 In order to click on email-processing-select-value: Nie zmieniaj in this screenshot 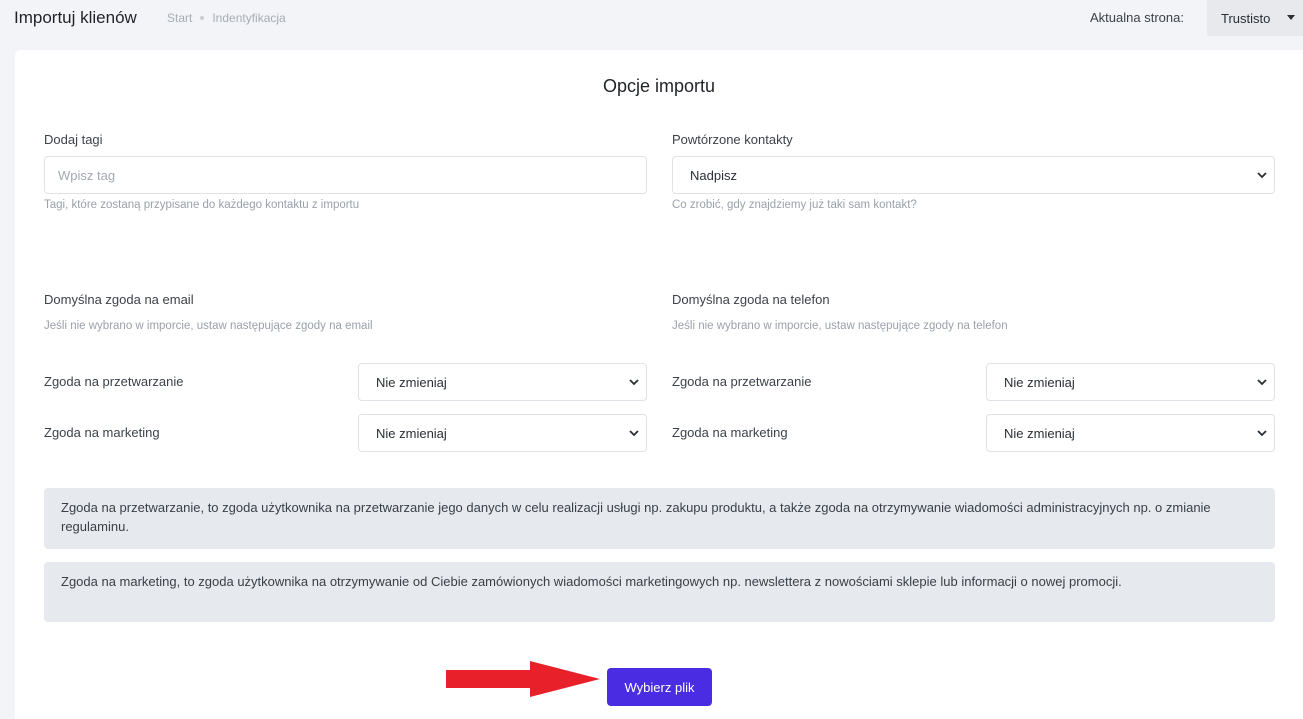, I will do `click(411, 382)`.